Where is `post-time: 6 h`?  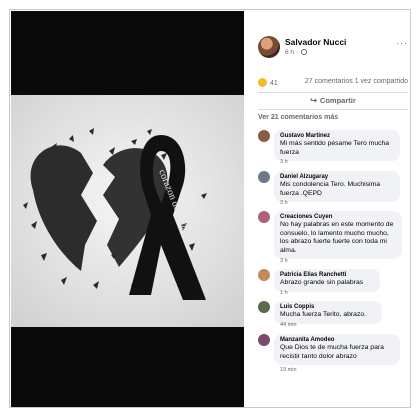
post-time: 6 h is located at coordinates (289, 52).